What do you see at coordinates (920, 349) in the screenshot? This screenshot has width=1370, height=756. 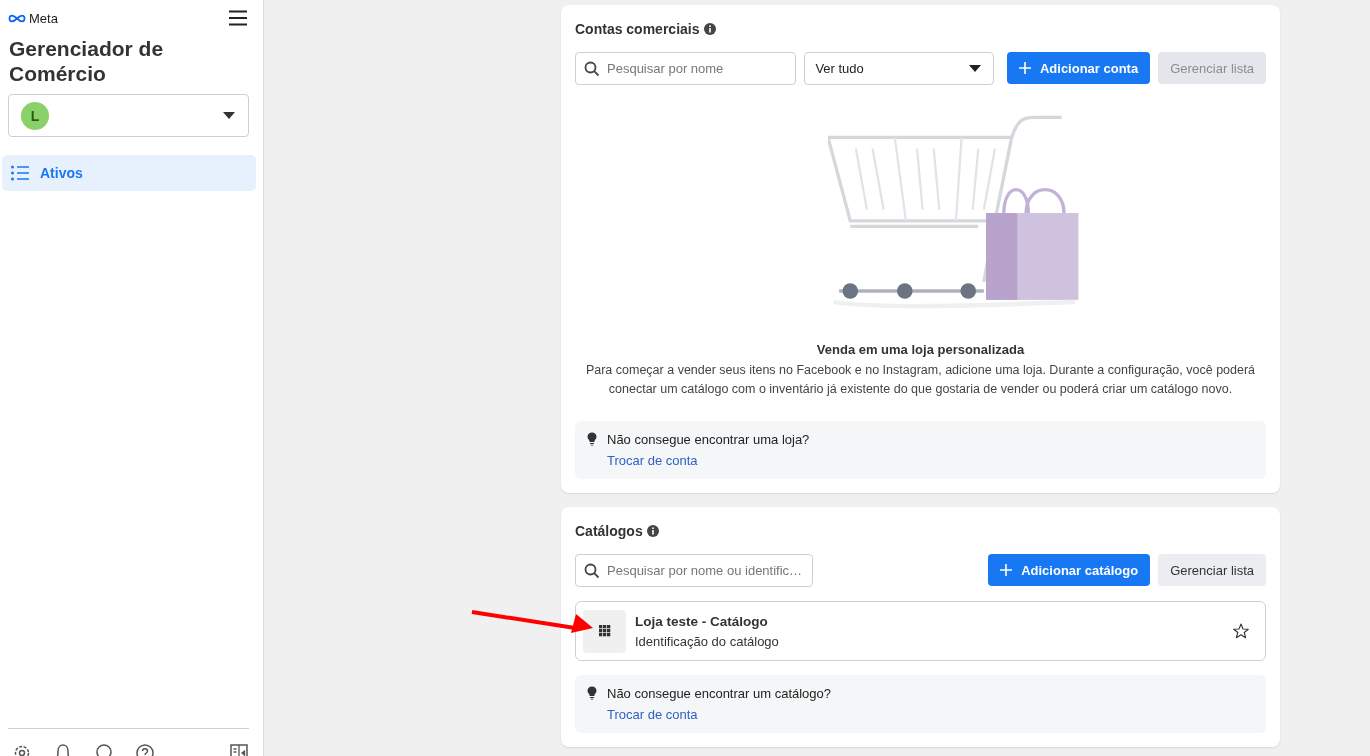 I see `empty-state-title: Venda em uma loja personalizada` at bounding box center [920, 349].